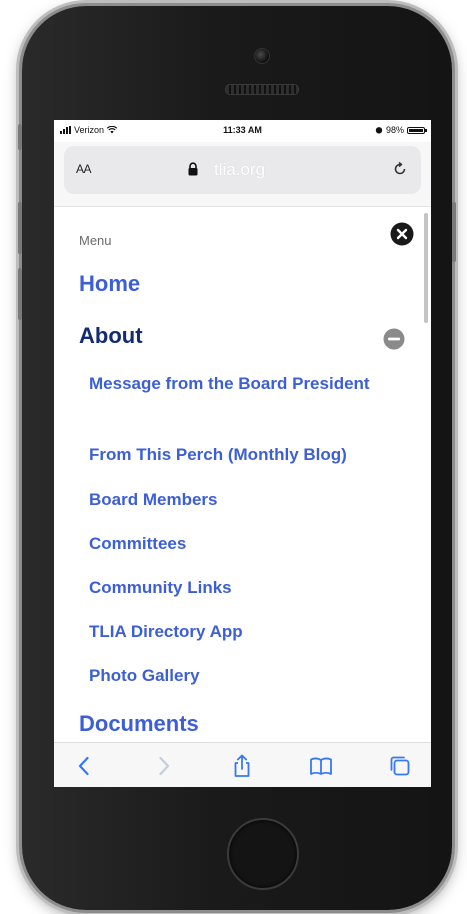  Describe the element at coordinates (394, 130) in the screenshot. I see `battery-percent: 98%` at that location.